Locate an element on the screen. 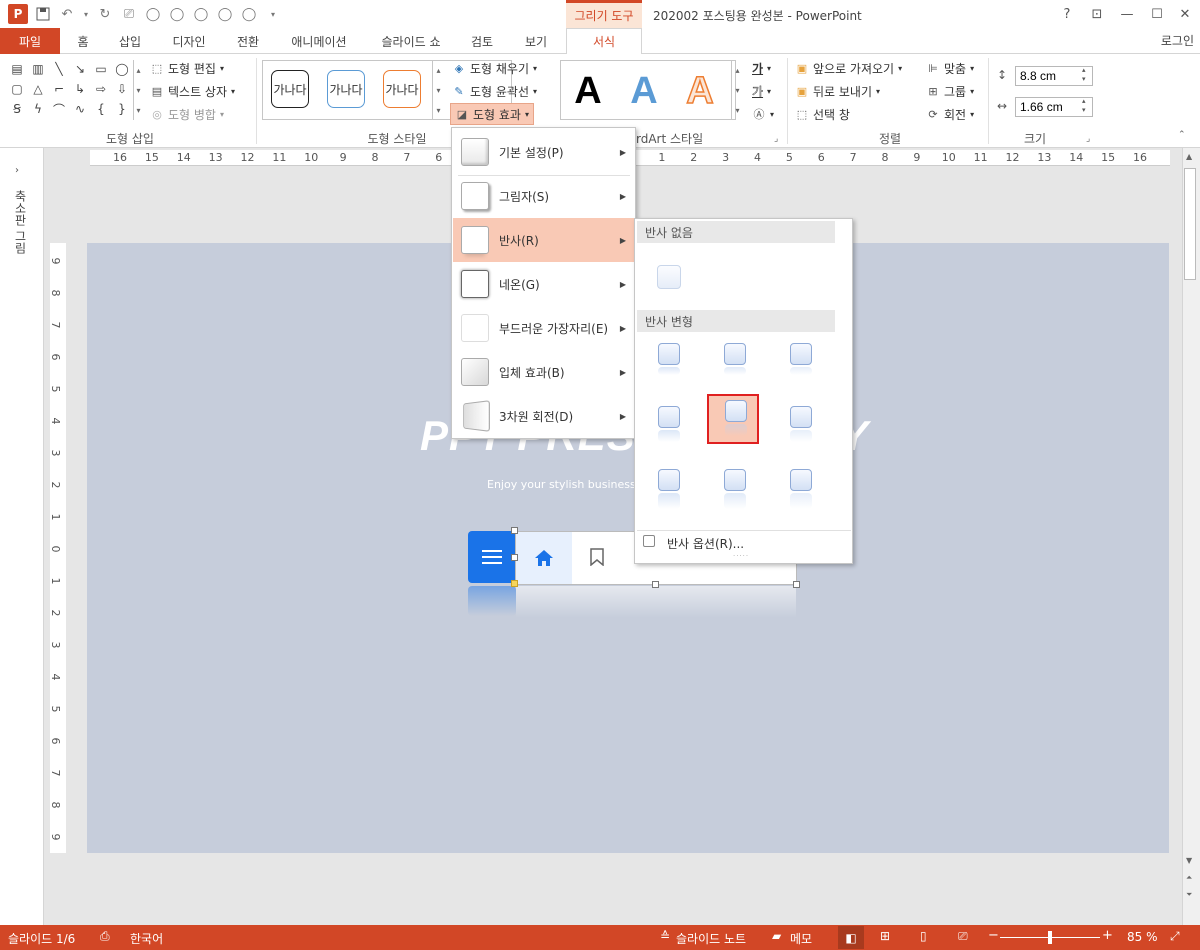 The image size is (1200, 950). curve-shape-icon: ∿ is located at coordinates (80, 109).